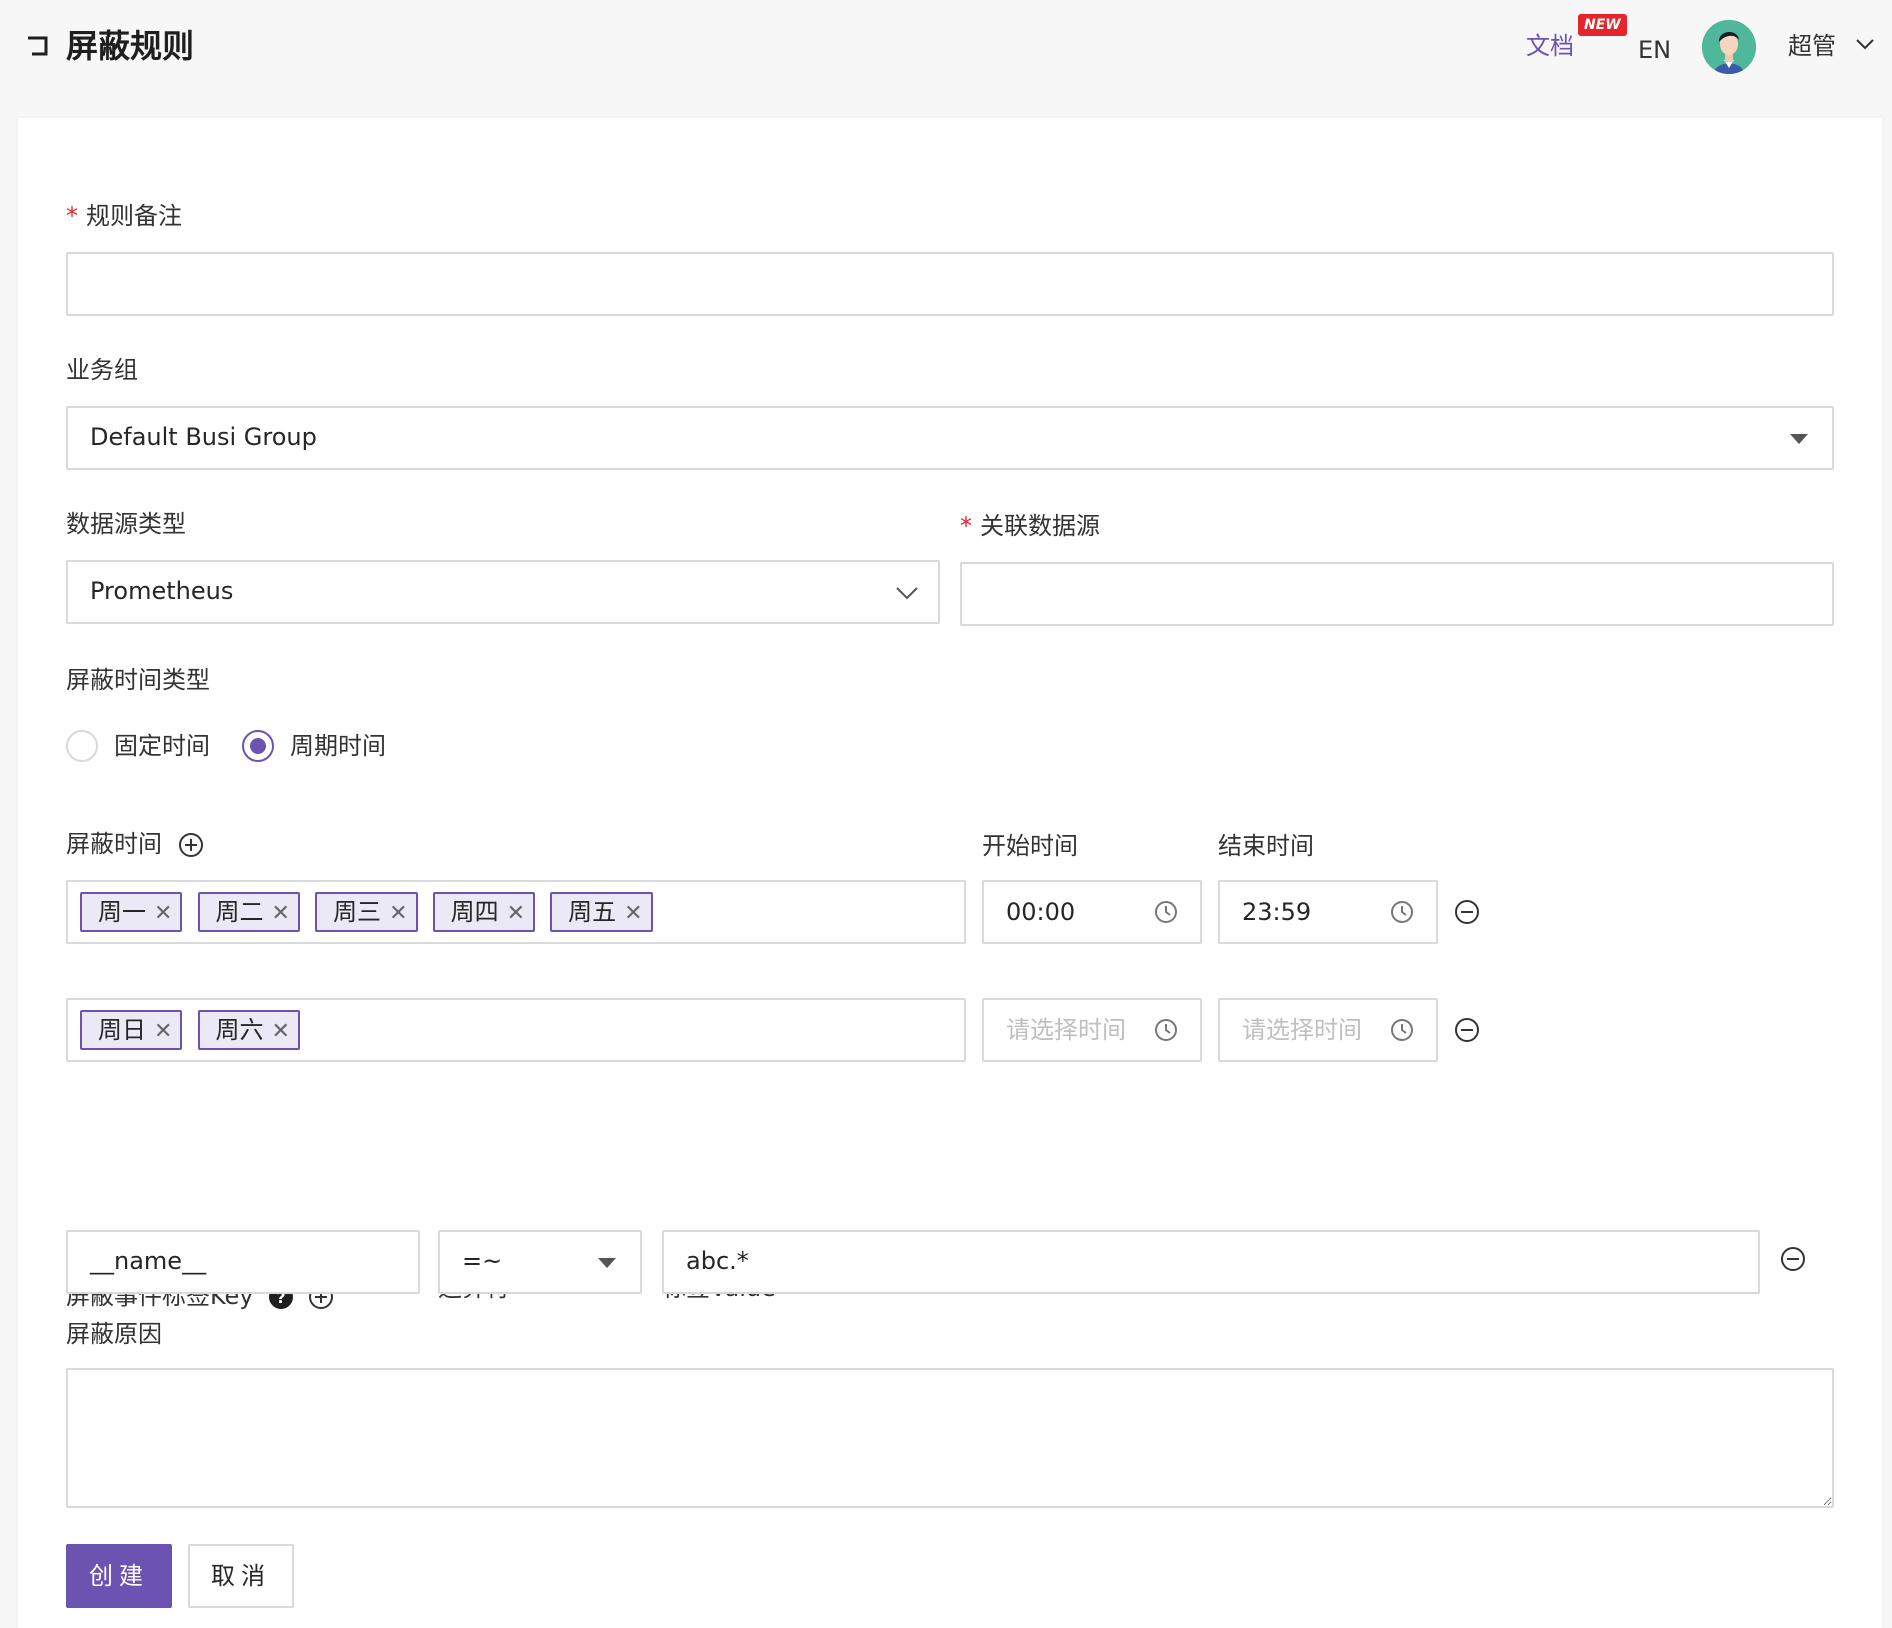 The width and height of the screenshot is (1892, 1628). I want to click on docs-link: 文档, so click(1550, 46).